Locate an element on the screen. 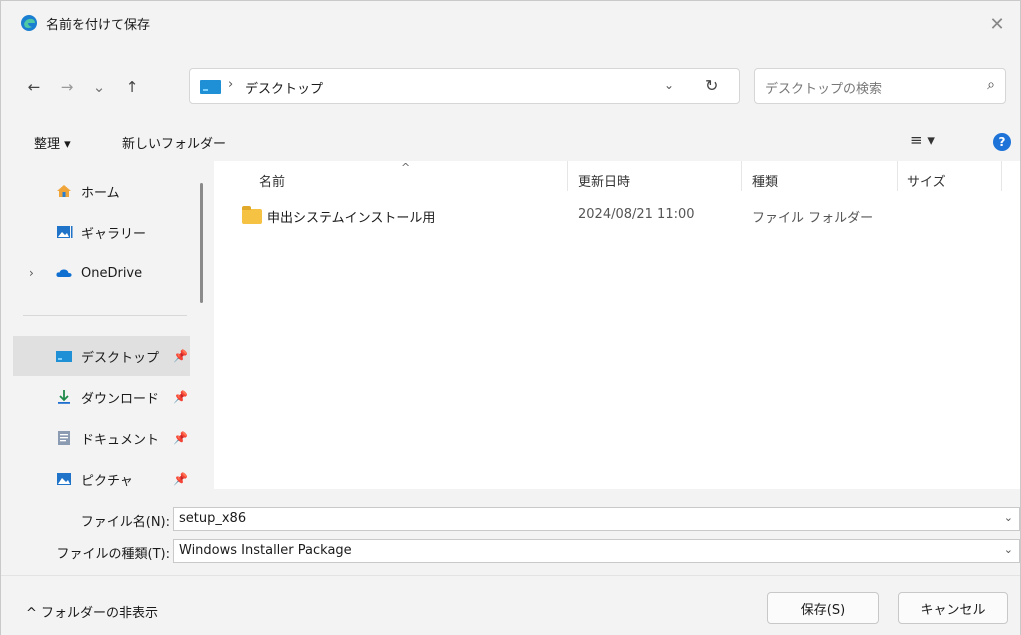  home-icon is located at coordinates (64, 191).